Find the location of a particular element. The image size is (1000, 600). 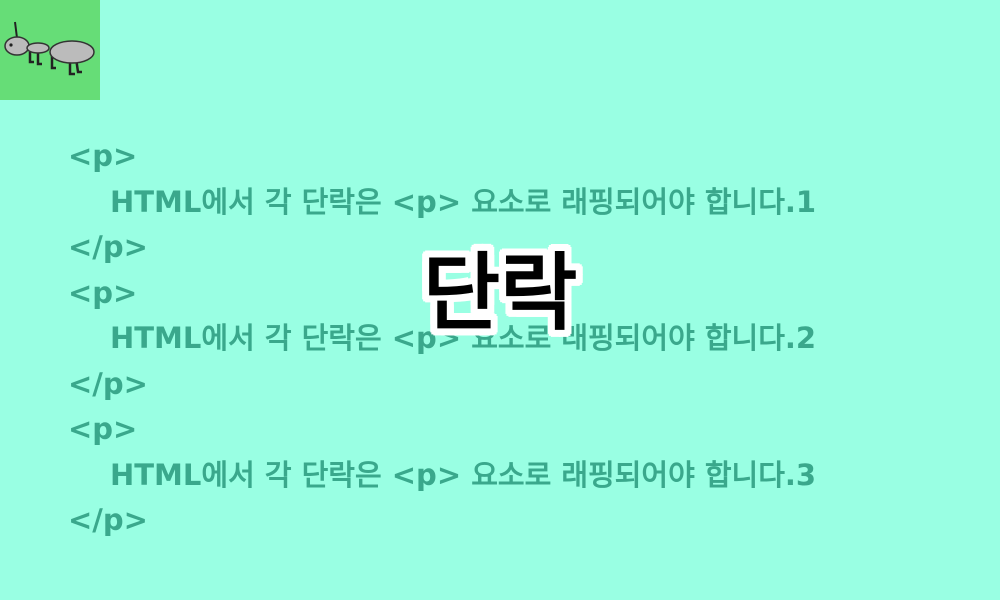

logo is located at coordinates (50, 50).